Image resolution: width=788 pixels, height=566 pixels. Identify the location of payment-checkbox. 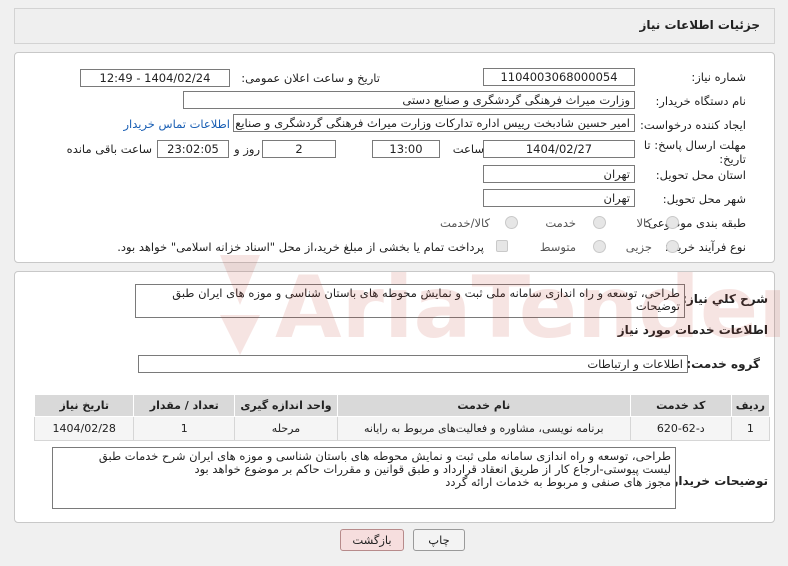
(502, 246).